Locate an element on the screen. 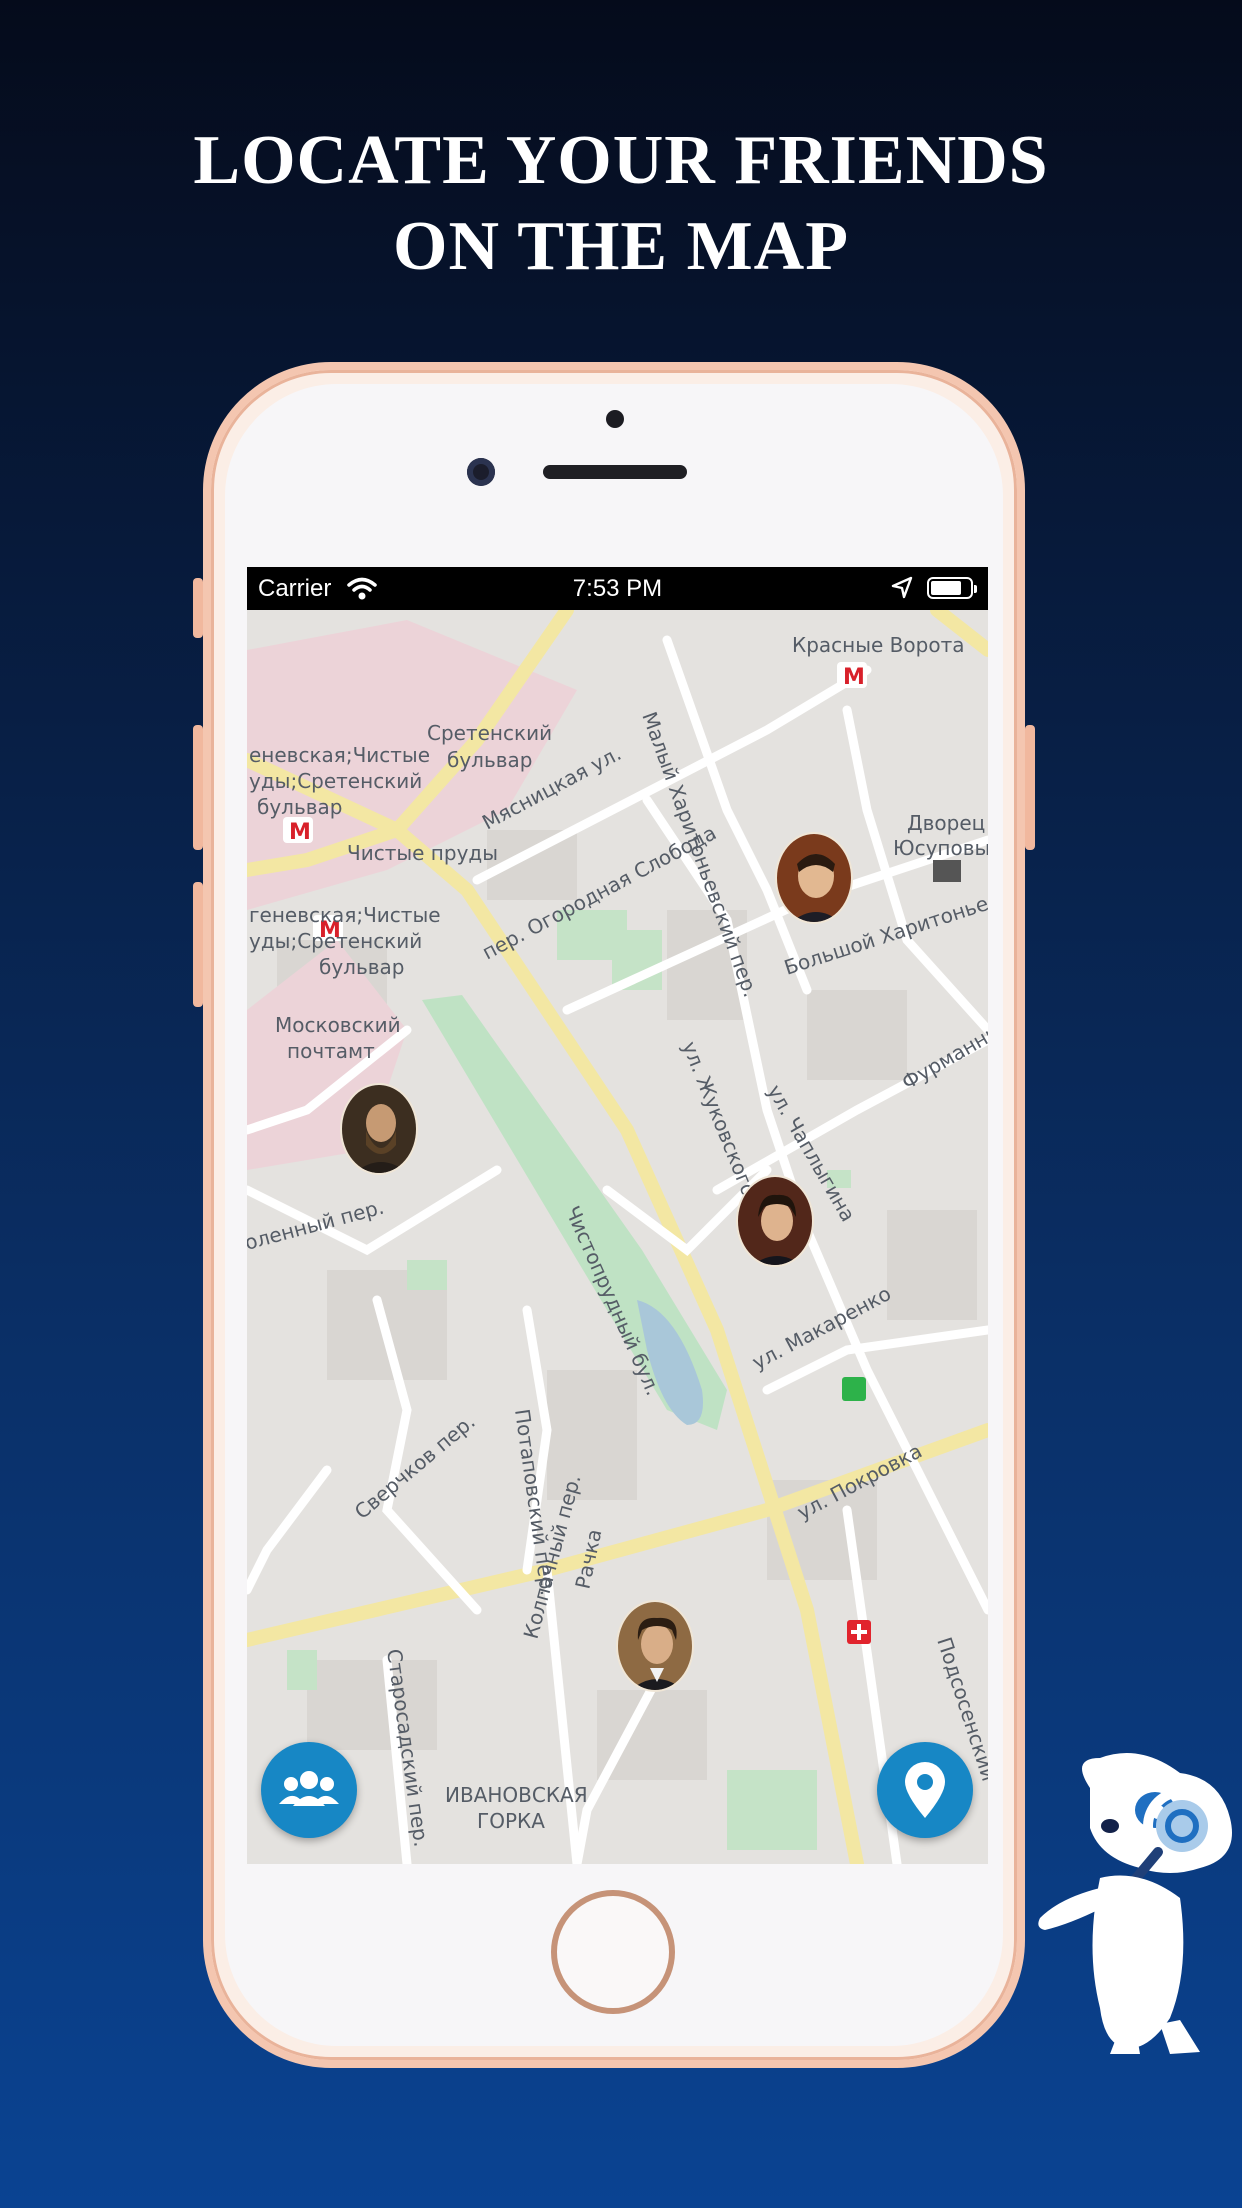 The width and height of the screenshot is (1242, 2208). location-arrow-icon is located at coordinates (902, 587).